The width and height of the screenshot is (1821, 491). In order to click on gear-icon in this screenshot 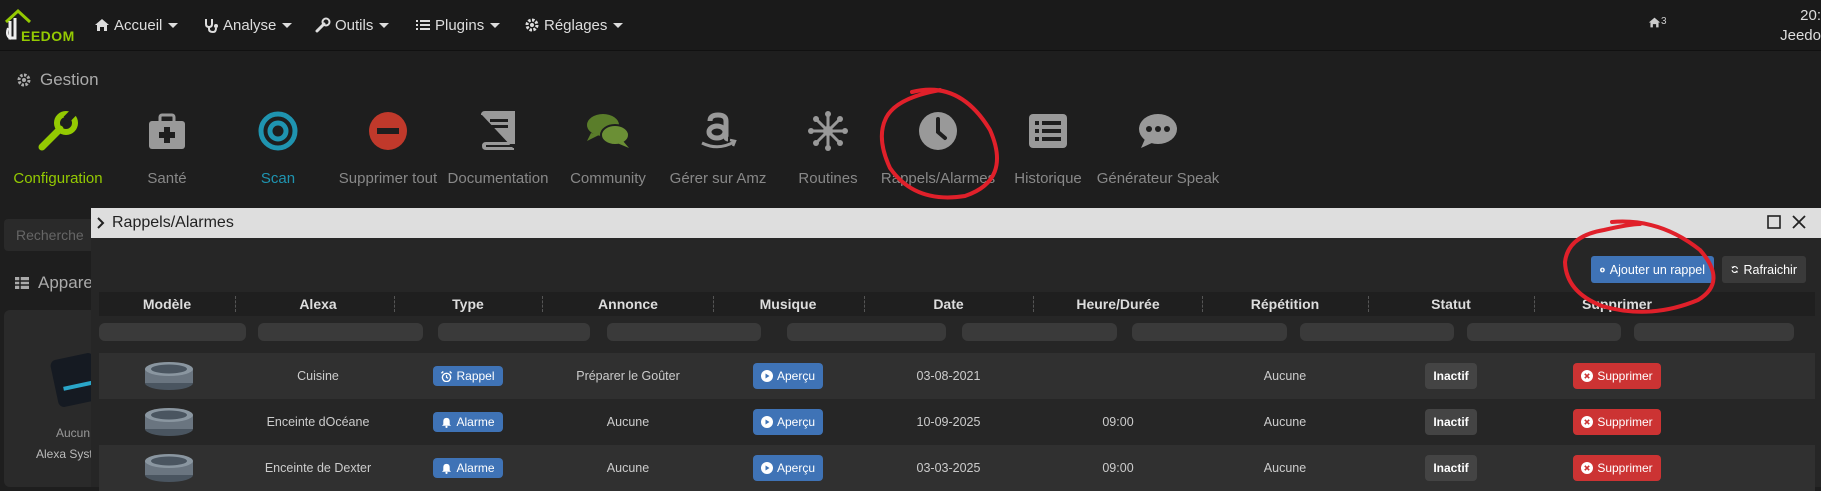, I will do `click(532, 25)`.